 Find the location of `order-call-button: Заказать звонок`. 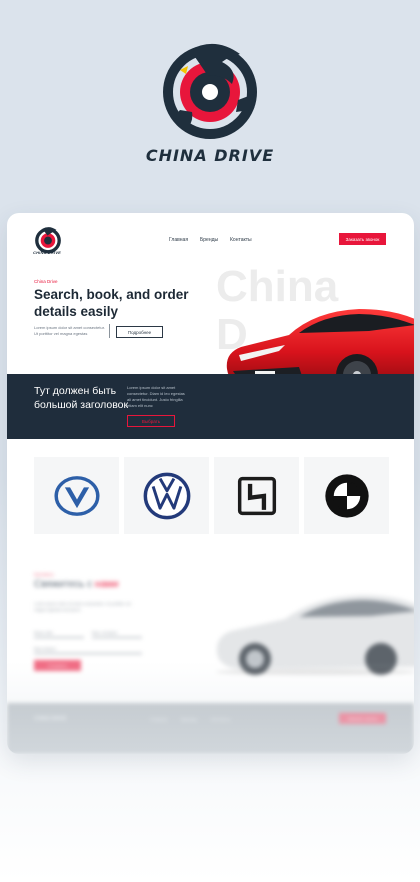

order-call-button: Заказать звонок is located at coordinates (362, 239).